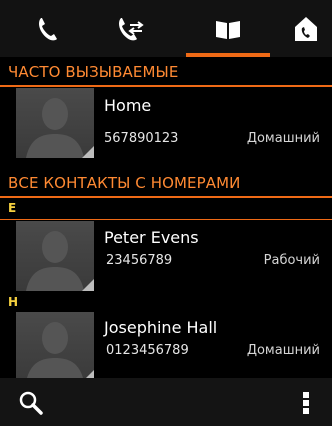 This screenshot has height=426, width=332. I want to click on tab-calls, so click(48, 28).